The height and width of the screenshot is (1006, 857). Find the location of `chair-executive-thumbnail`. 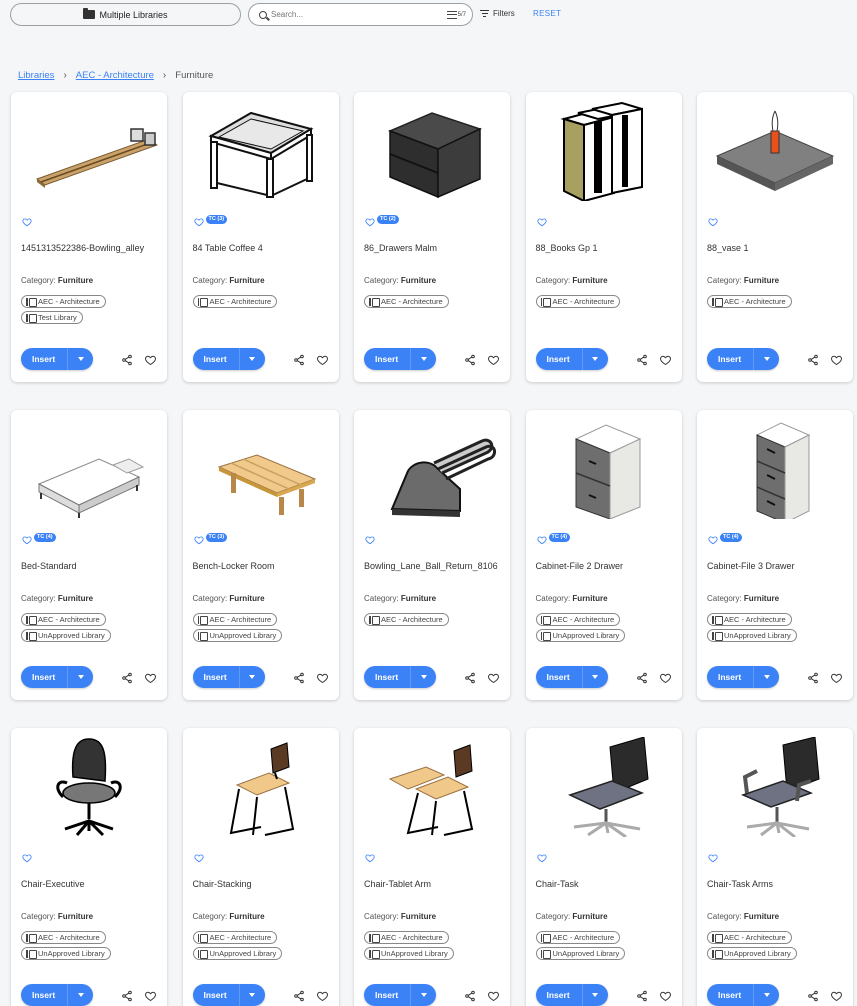

chair-executive-thumbnail is located at coordinates (89, 787).